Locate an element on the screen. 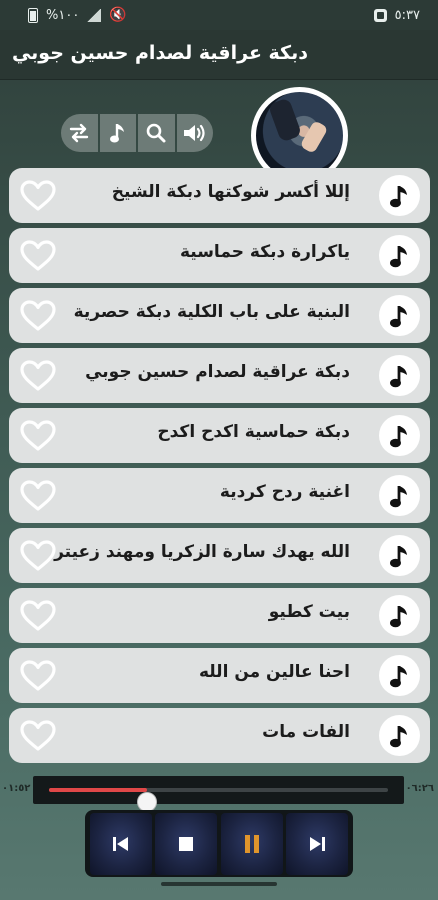 The height and width of the screenshot is (900, 438). status-right: ٥:٣٧ is located at coordinates (396, 15).